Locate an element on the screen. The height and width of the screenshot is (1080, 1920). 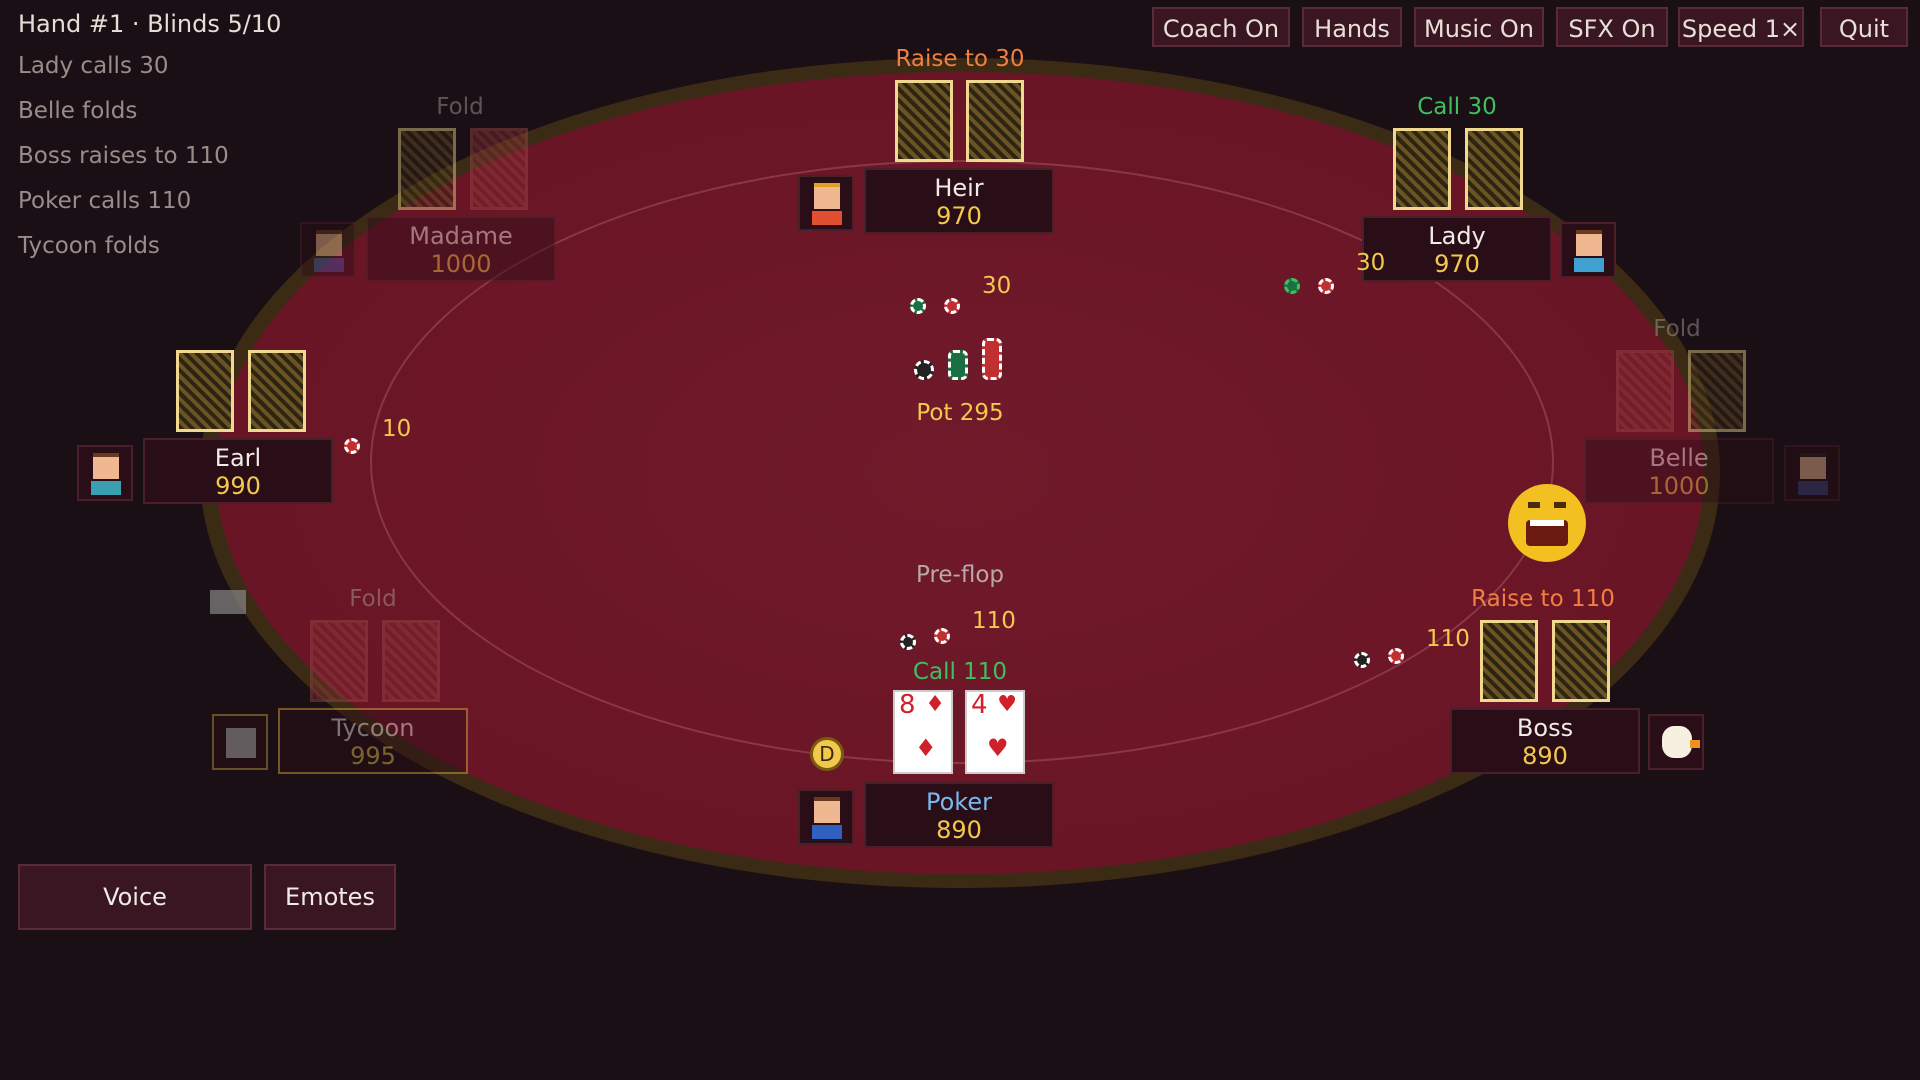
music-toggle-button: Music On is located at coordinates (1479, 27).